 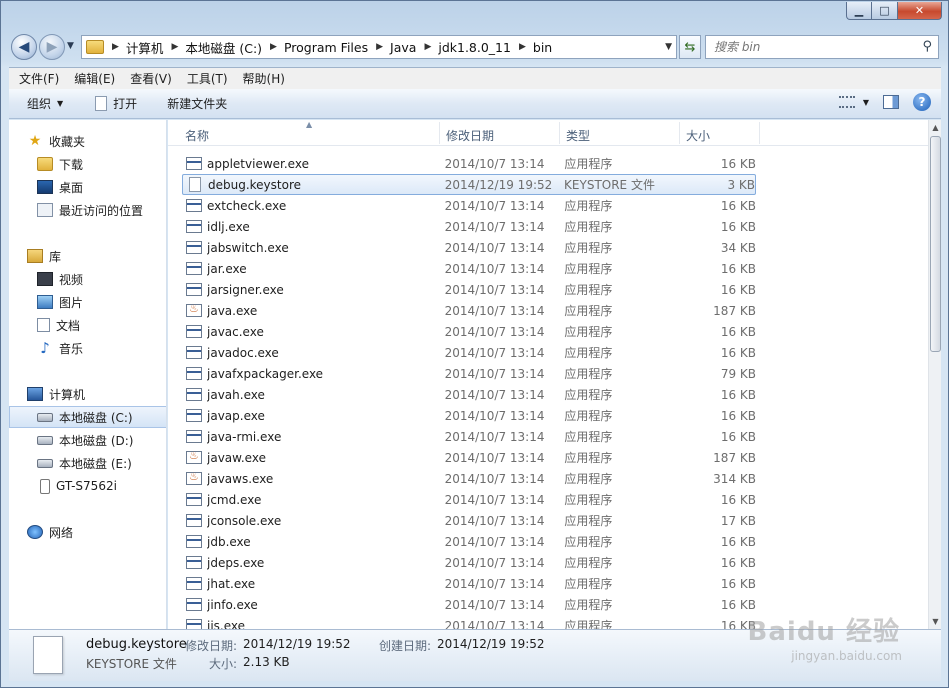 I want to click on application-icon, so click(x=194, y=331).